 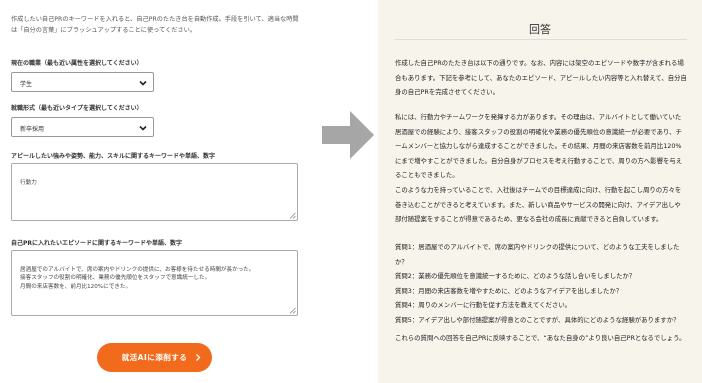 What do you see at coordinates (541, 39) in the screenshot?
I see `answer-title-divider` at bounding box center [541, 39].